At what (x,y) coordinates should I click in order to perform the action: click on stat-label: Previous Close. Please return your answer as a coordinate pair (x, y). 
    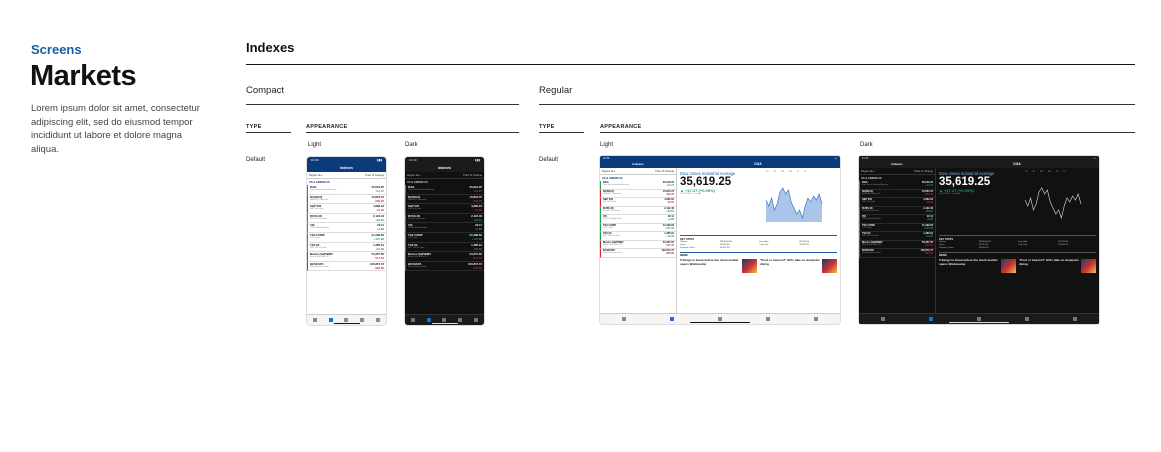
    Looking at the image, I should click on (946, 248).